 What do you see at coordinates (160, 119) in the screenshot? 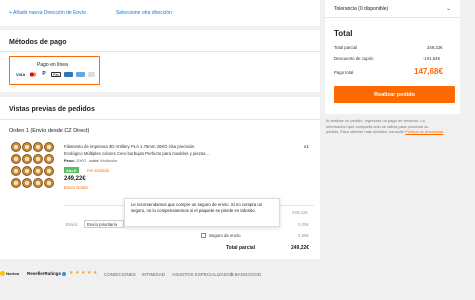
I see `preview-divider` at bounding box center [160, 119].